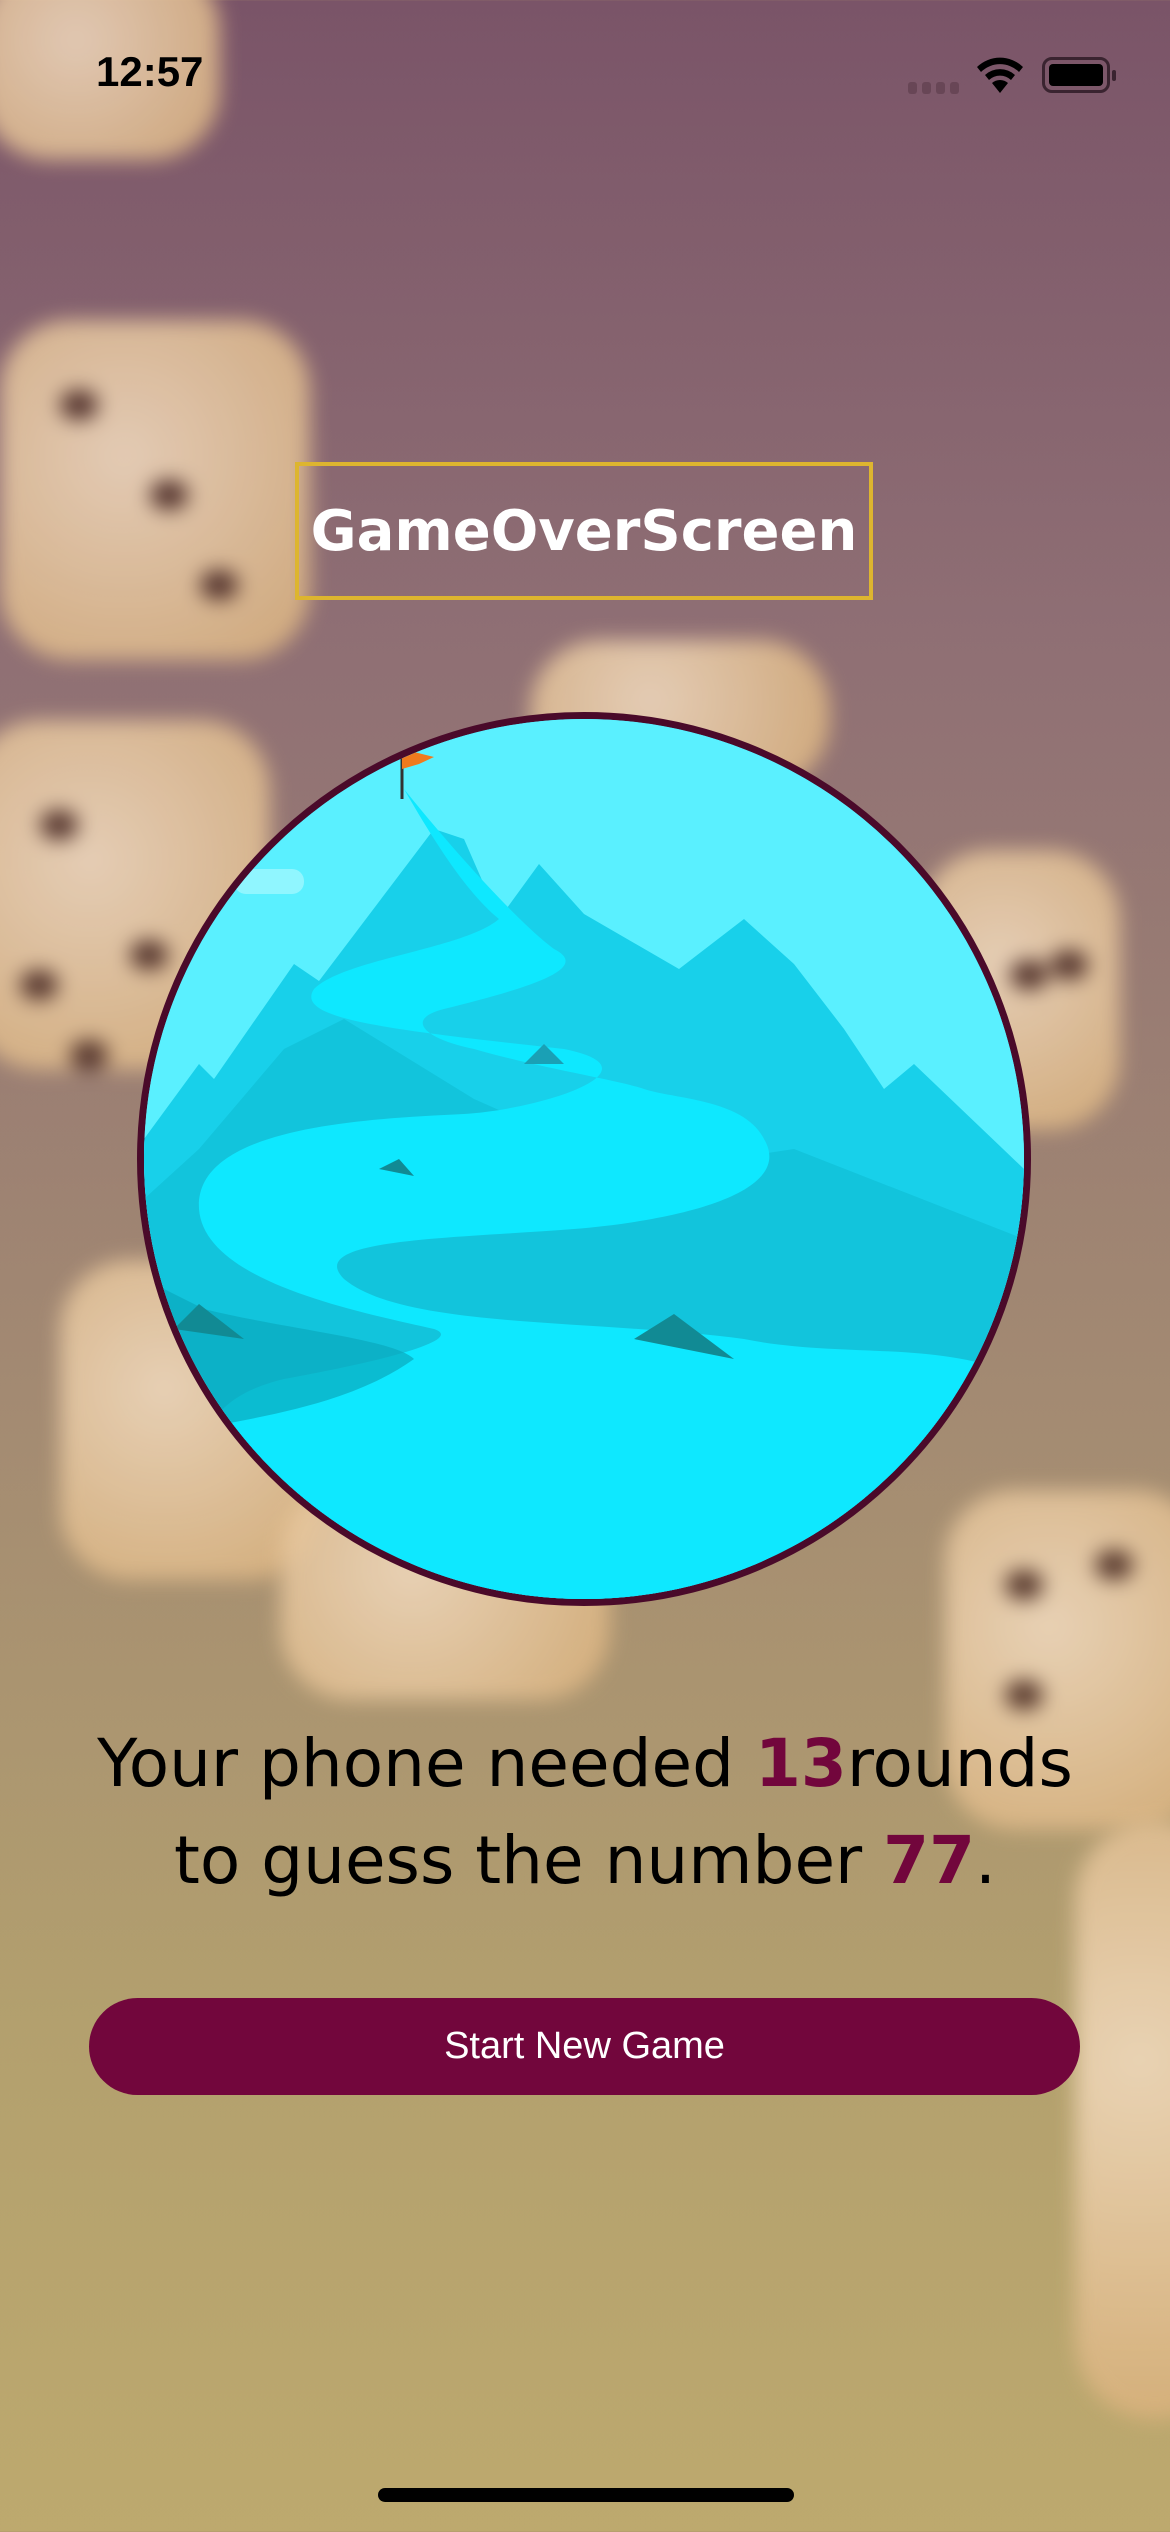 The image size is (1170, 2532). What do you see at coordinates (586, 2495) in the screenshot?
I see `home-indicator` at bounding box center [586, 2495].